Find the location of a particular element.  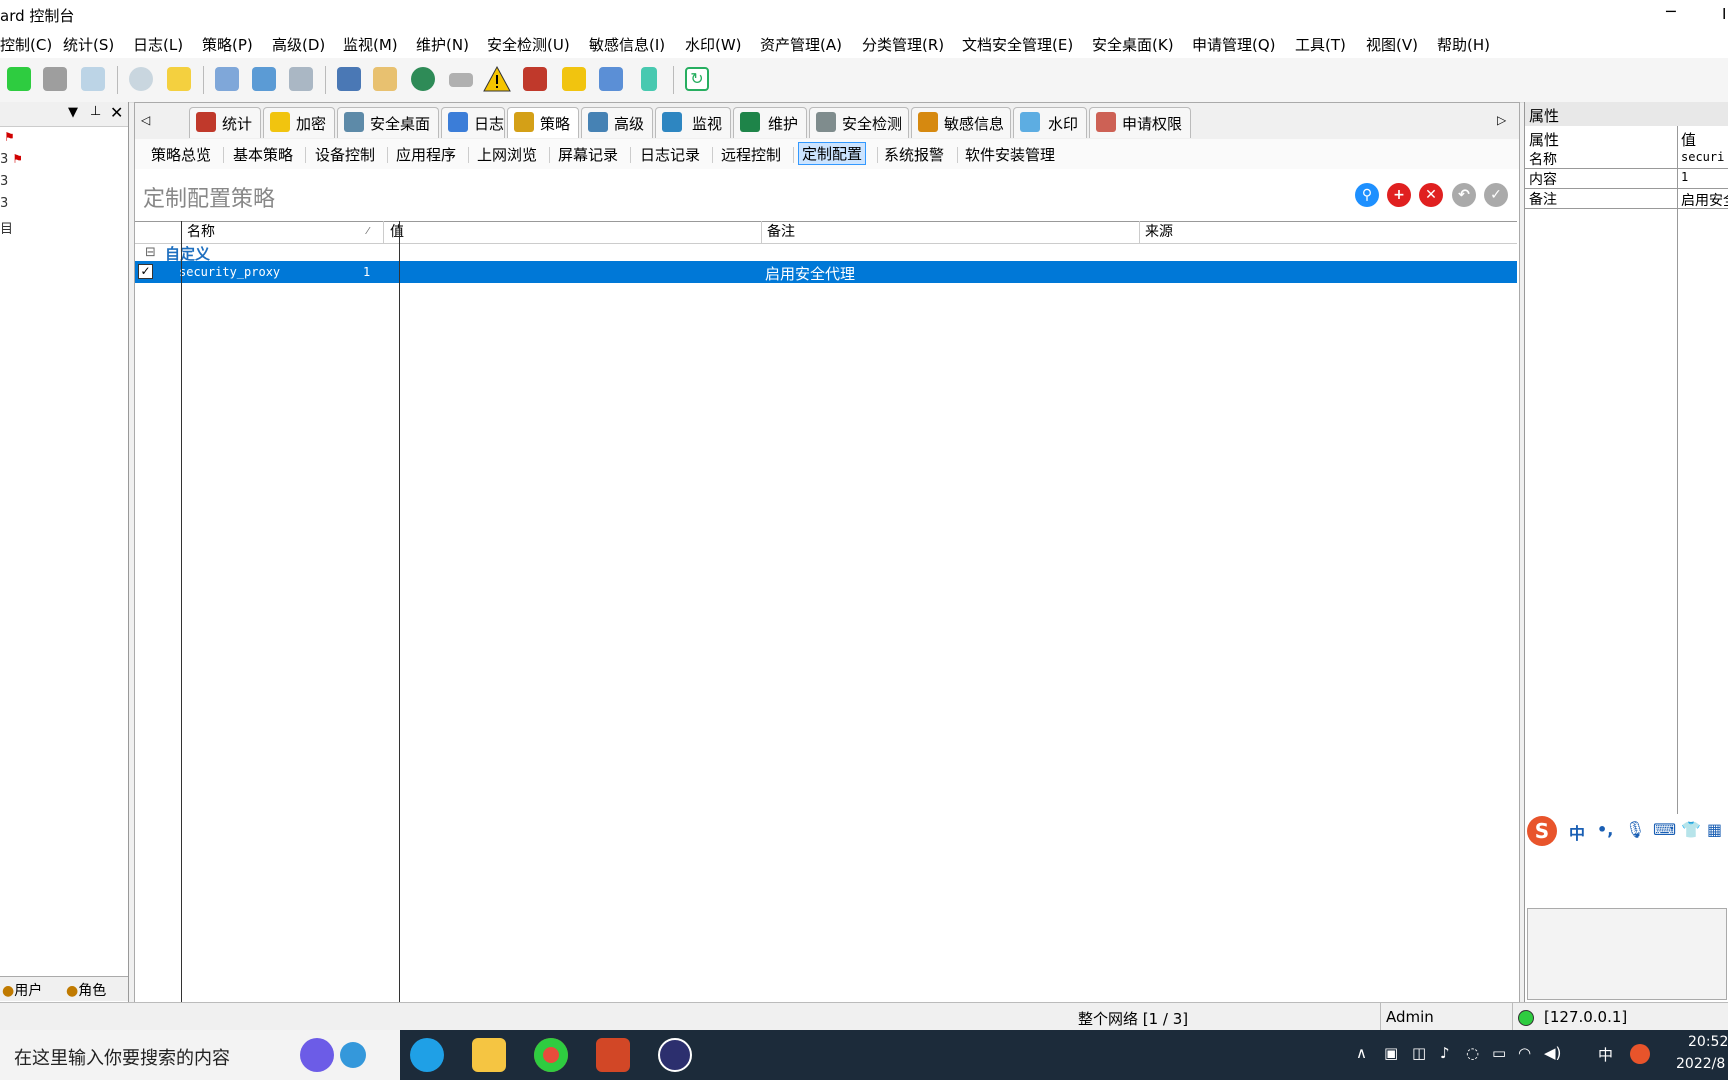

print-preview-icon is located at coordinates (93, 79).